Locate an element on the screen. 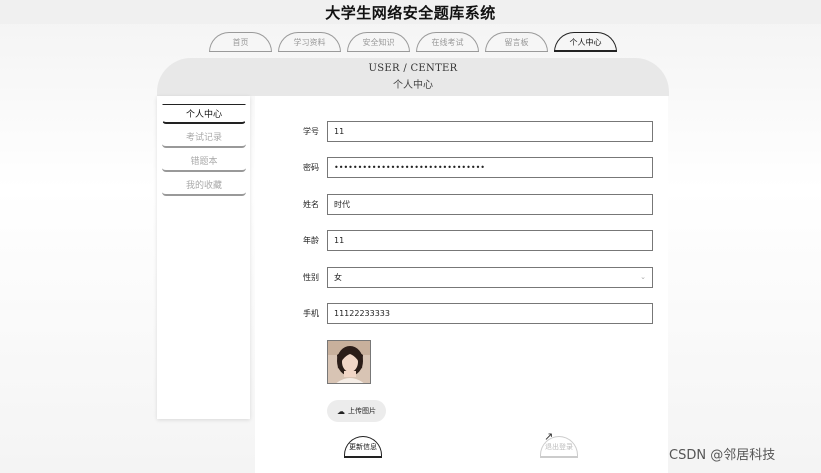  chevron-down-icon: ⌄ is located at coordinates (643, 277).